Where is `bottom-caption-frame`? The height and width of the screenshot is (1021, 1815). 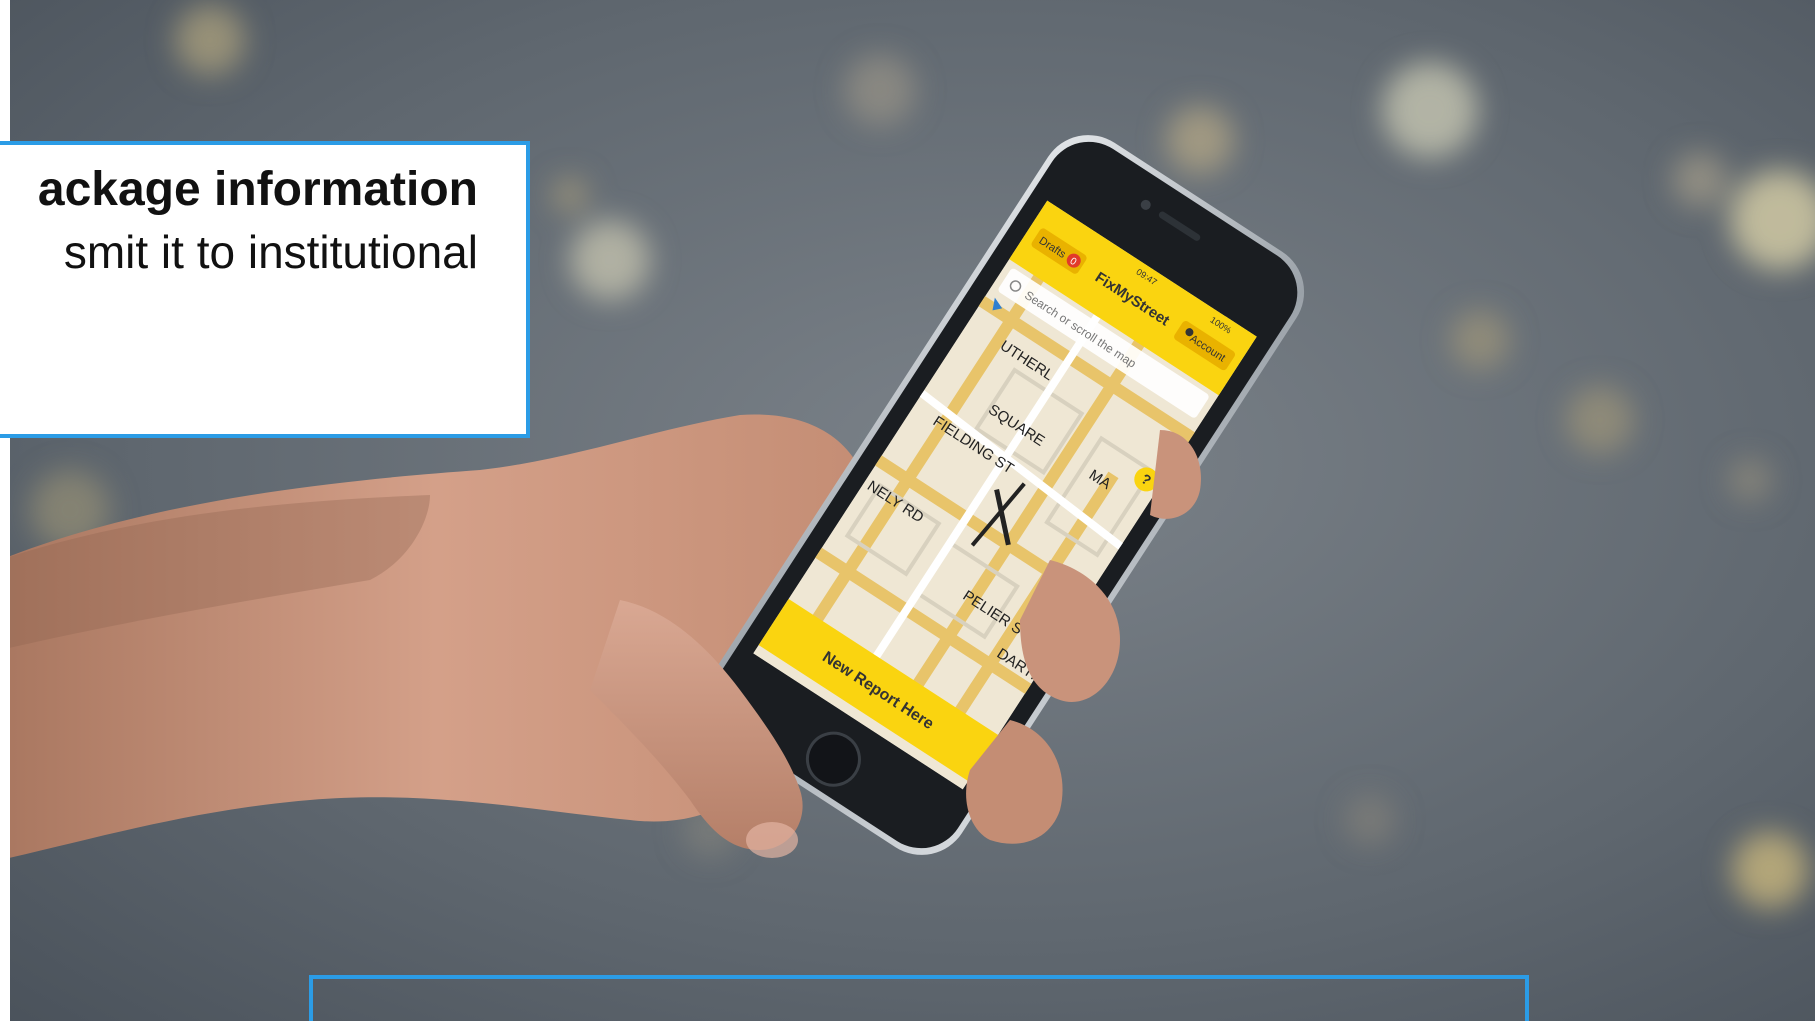 bottom-caption-frame is located at coordinates (919, 998).